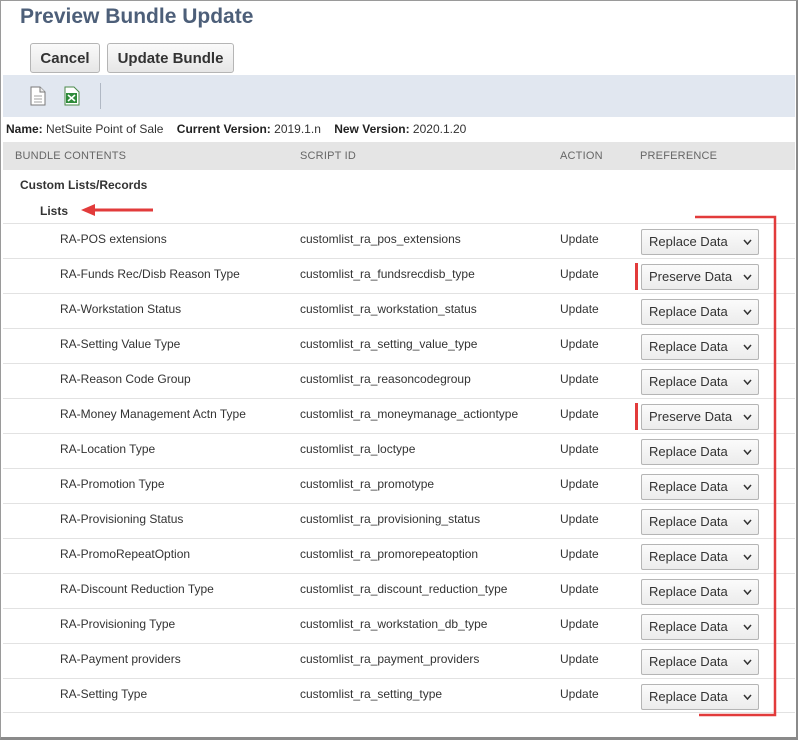  Describe the element at coordinates (117, 210) in the screenshot. I see `annotation-arrow` at that location.